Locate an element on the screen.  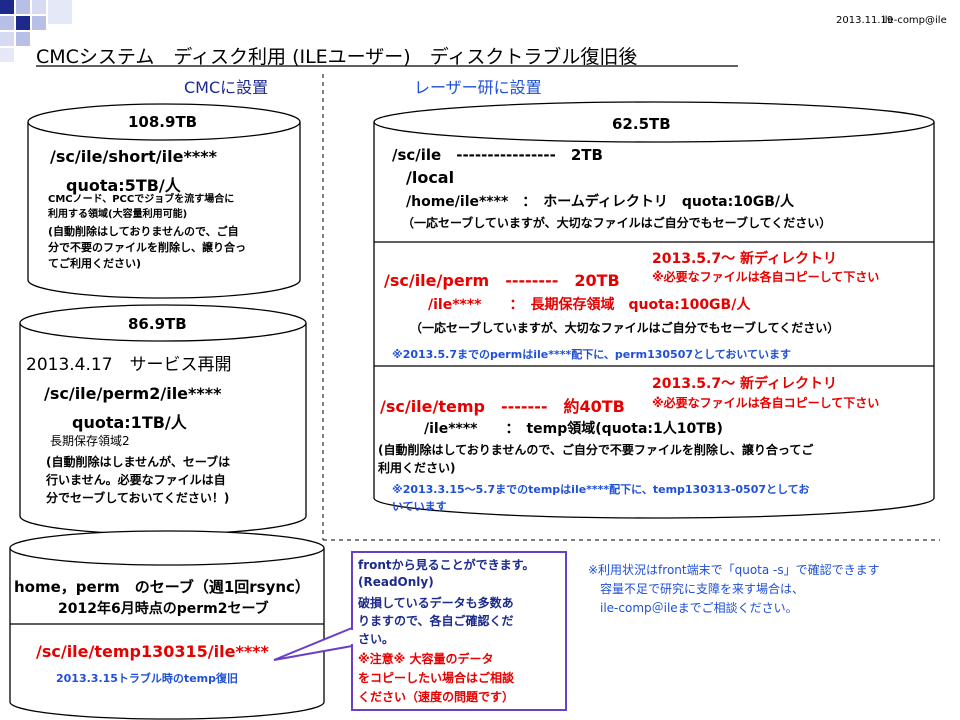
disk1-note-5: てご利用ください) is located at coordinates (95, 263).